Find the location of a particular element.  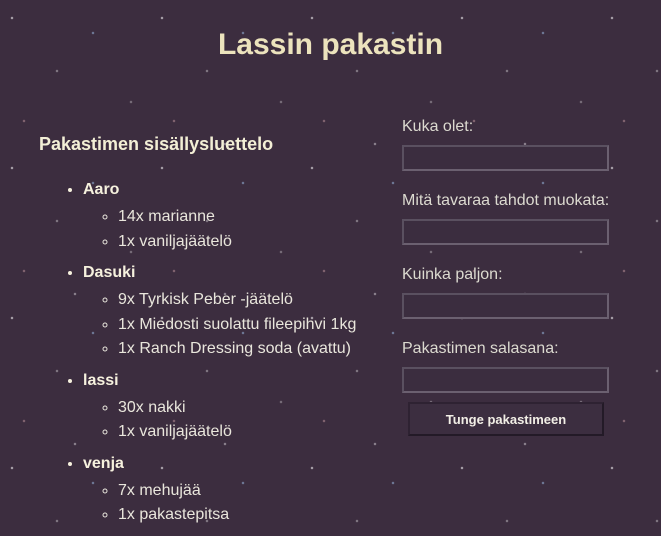

who-input is located at coordinates (505, 158).